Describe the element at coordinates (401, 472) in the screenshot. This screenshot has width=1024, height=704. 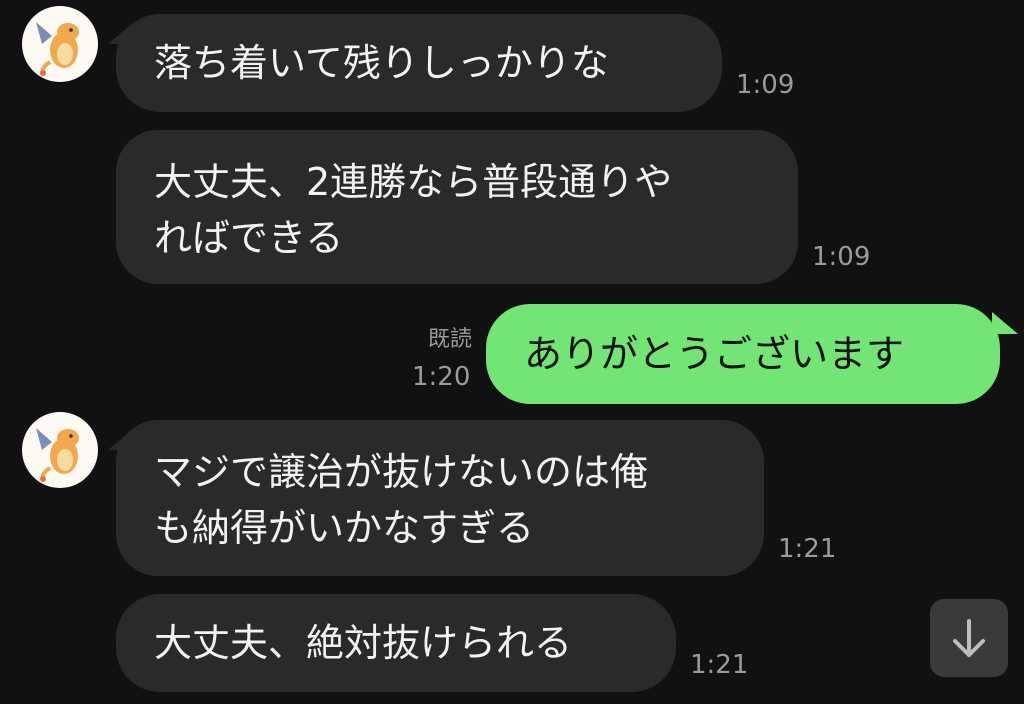
I see `message-text-line: マジで譲治が抜けないのは俺` at that location.